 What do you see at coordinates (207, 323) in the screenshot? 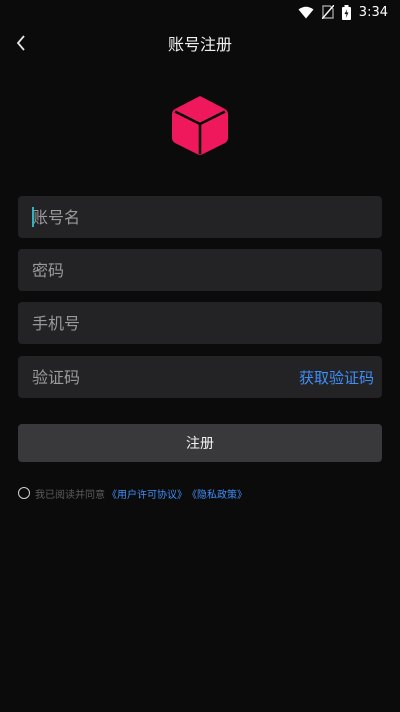
I see `phone-input` at bounding box center [207, 323].